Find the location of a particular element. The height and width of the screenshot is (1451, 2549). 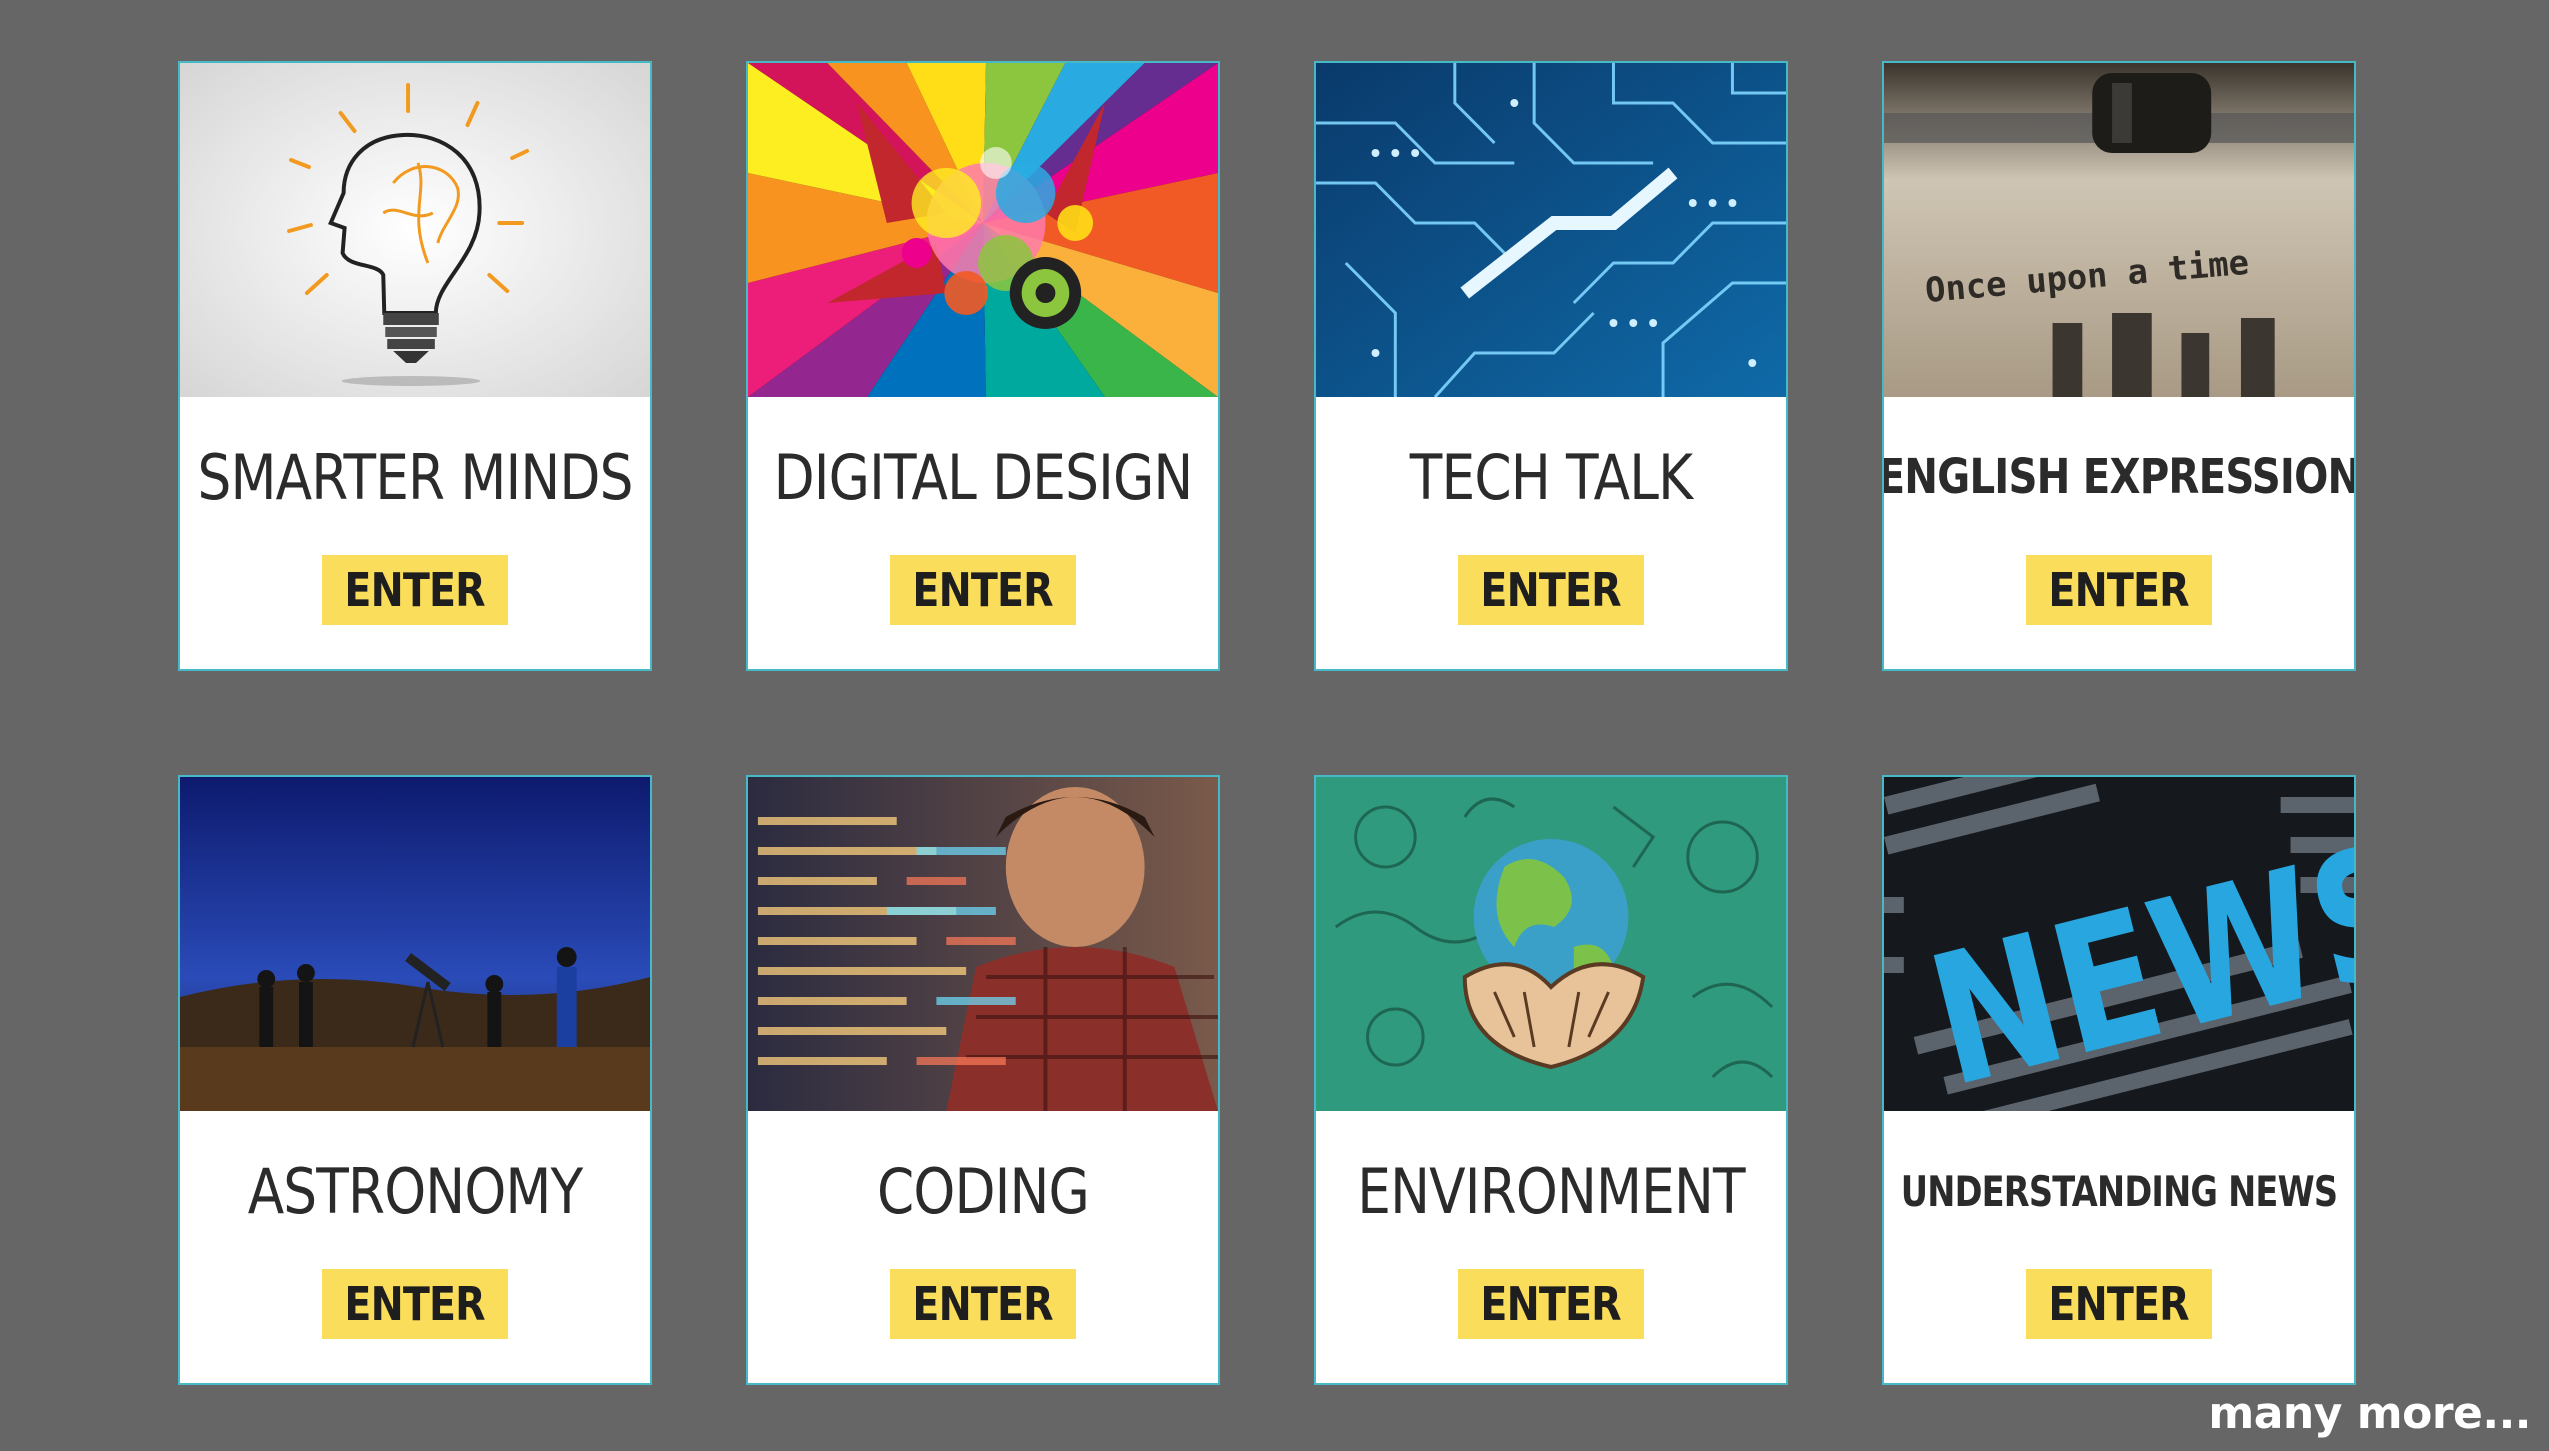

typewriter-icon: Once upon a time is located at coordinates (2119, 230).